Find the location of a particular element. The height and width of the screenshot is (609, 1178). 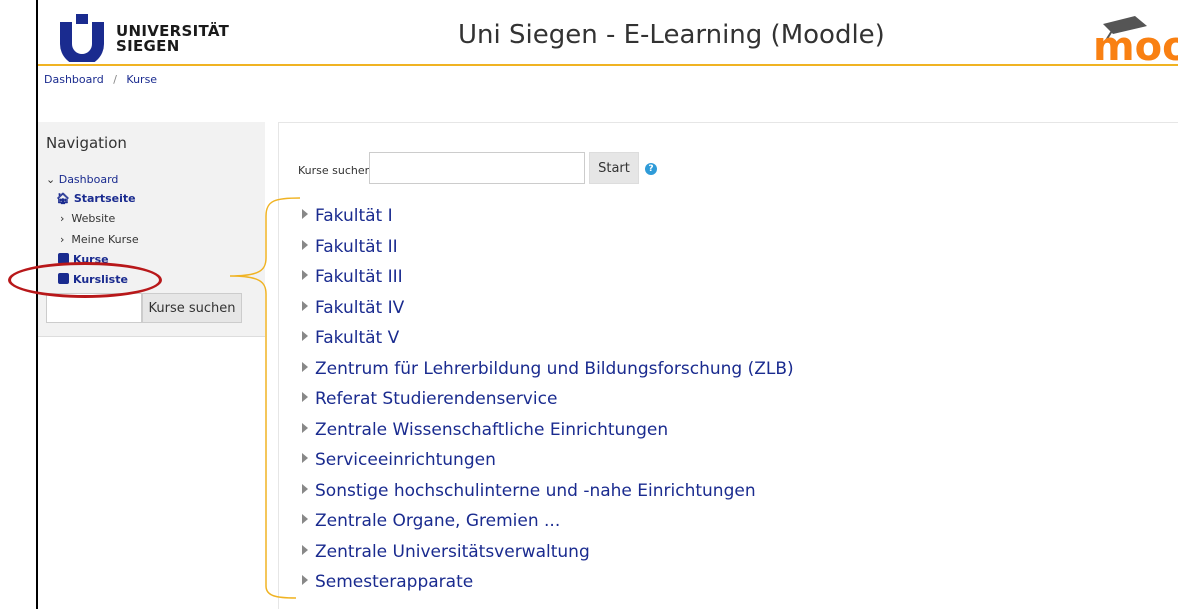

start-button: Start is located at coordinates (614, 168).